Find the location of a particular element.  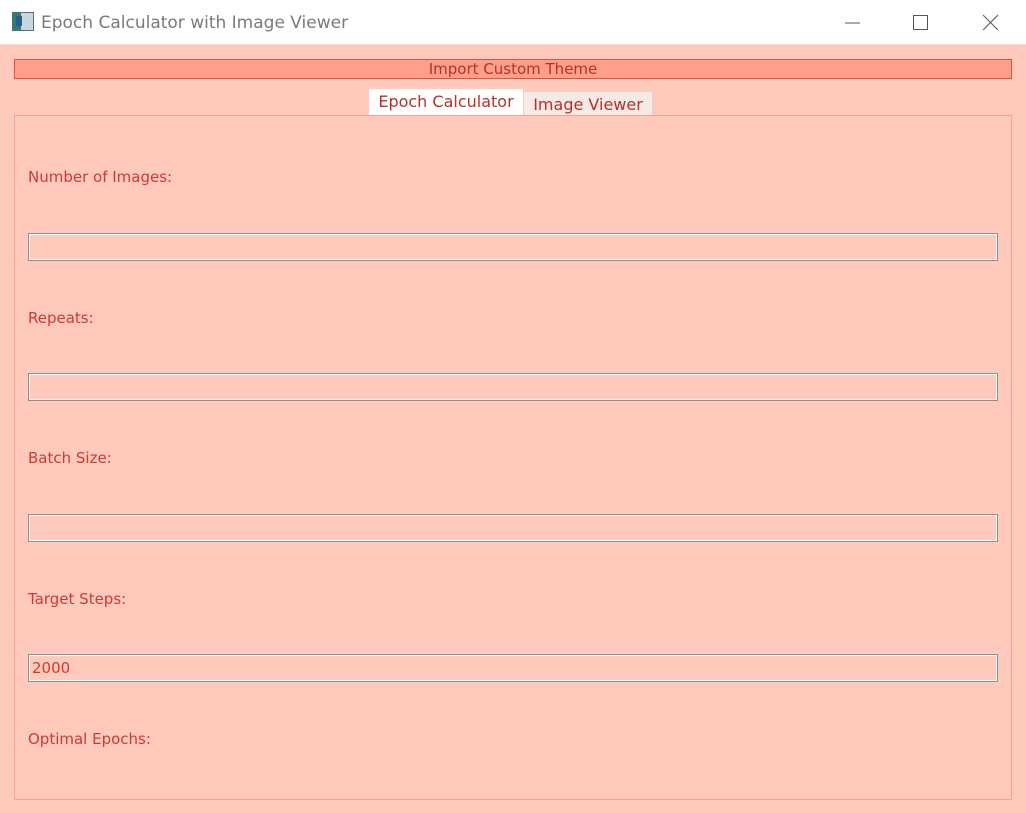

tab-image-viewer: Image Viewer is located at coordinates (588, 103).